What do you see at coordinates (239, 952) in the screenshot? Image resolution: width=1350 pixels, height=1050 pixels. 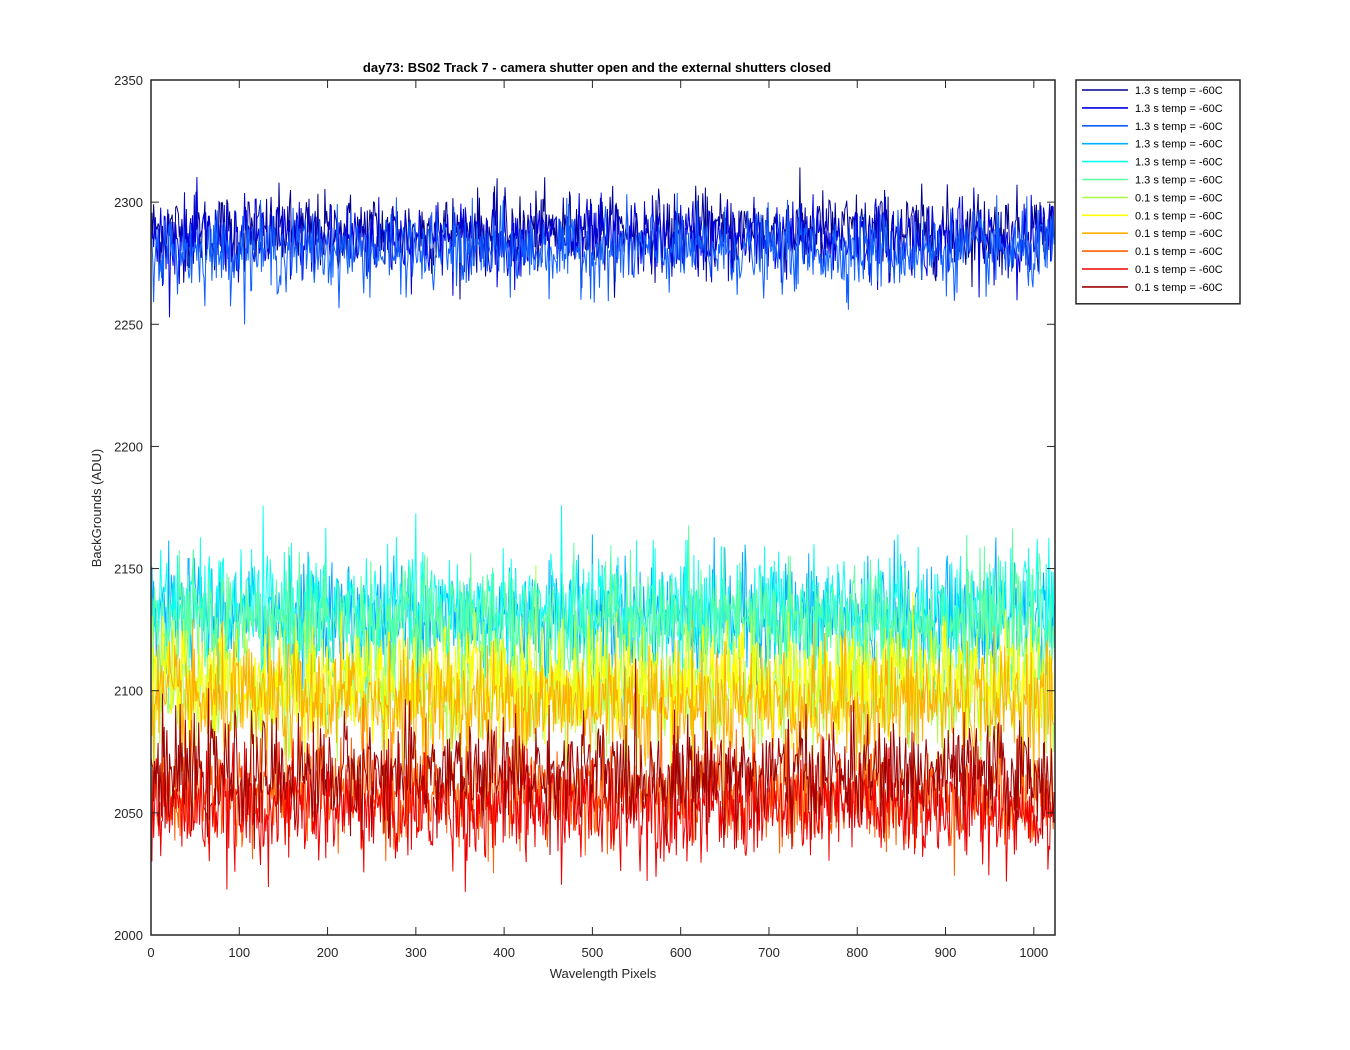 I see `x-tick-label: 100` at bounding box center [239, 952].